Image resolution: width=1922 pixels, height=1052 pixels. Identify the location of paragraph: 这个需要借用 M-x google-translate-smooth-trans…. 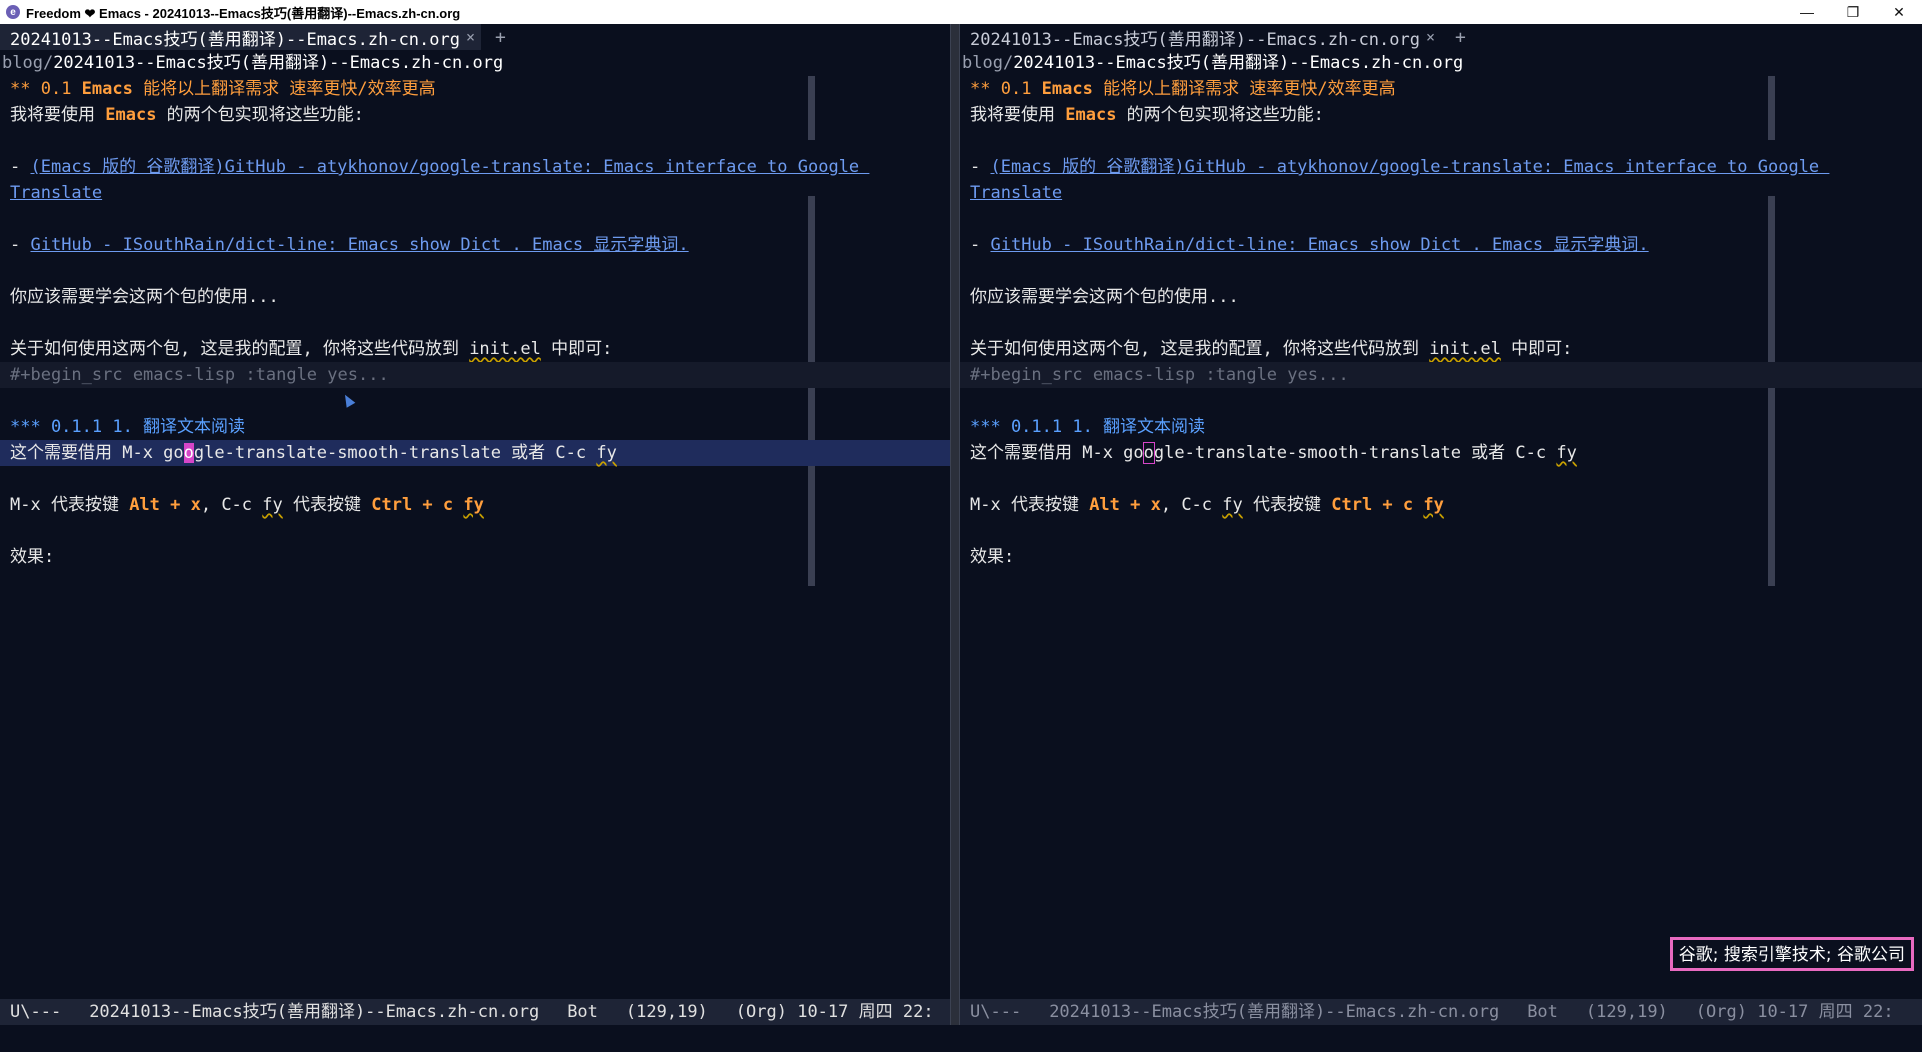
(1273, 453).